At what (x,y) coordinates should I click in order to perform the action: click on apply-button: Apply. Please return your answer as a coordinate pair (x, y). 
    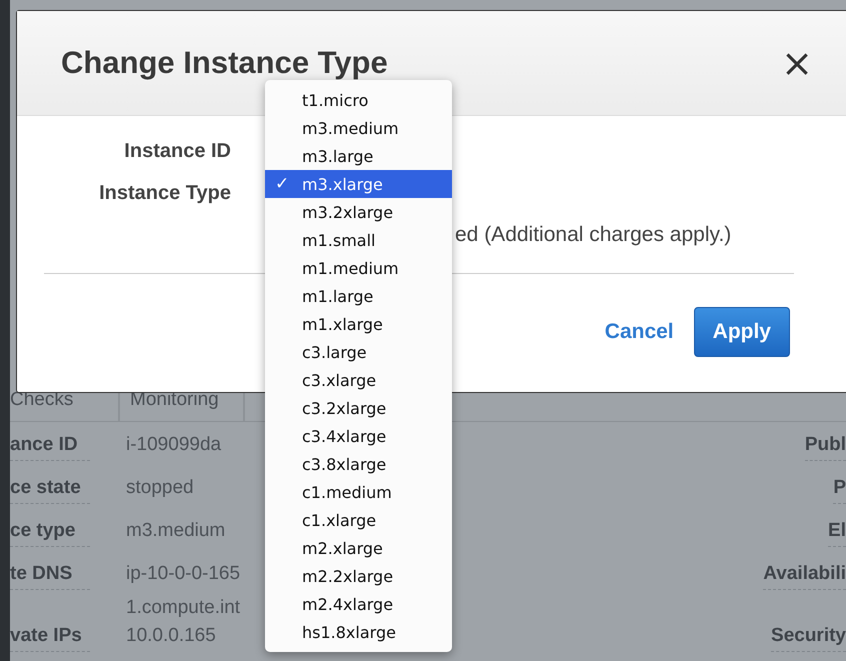
    Looking at the image, I should click on (742, 332).